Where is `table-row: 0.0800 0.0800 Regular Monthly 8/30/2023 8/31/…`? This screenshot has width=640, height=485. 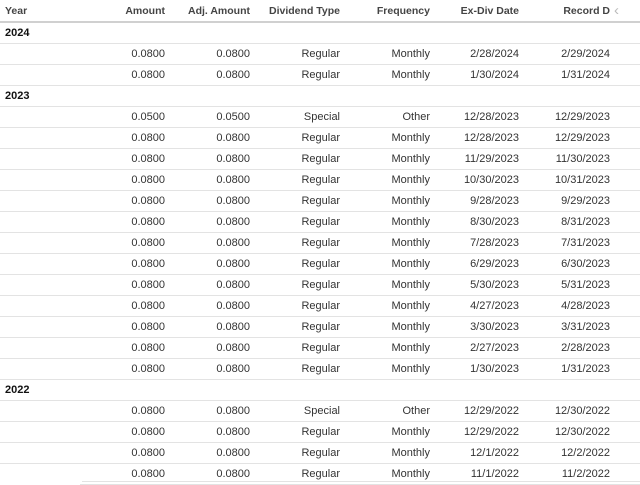 table-row: 0.0800 0.0800 Regular Monthly 8/30/2023 8/31/… is located at coordinates (320, 222).